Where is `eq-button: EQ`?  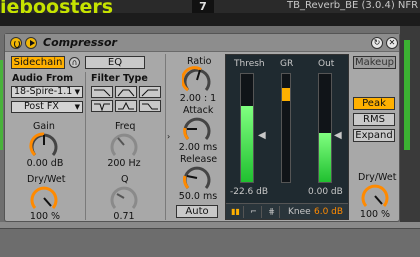
eq-button: EQ is located at coordinates (115, 62).